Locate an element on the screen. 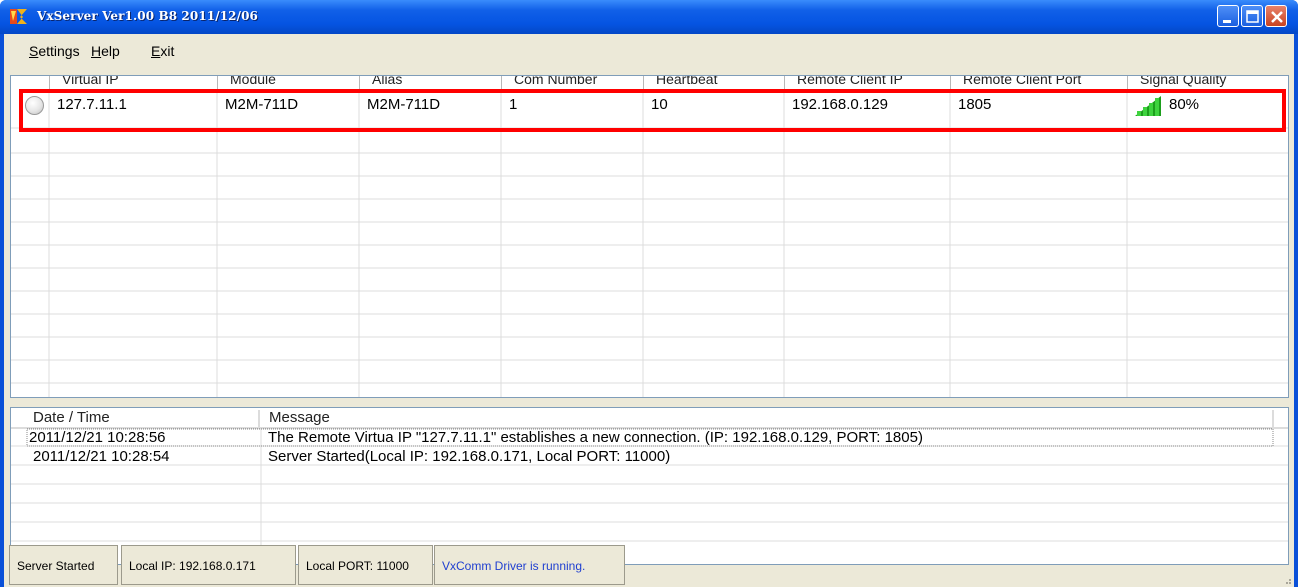 This screenshot has width=1298, height=587. menu-settings: Settings is located at coordinates (54, 51).